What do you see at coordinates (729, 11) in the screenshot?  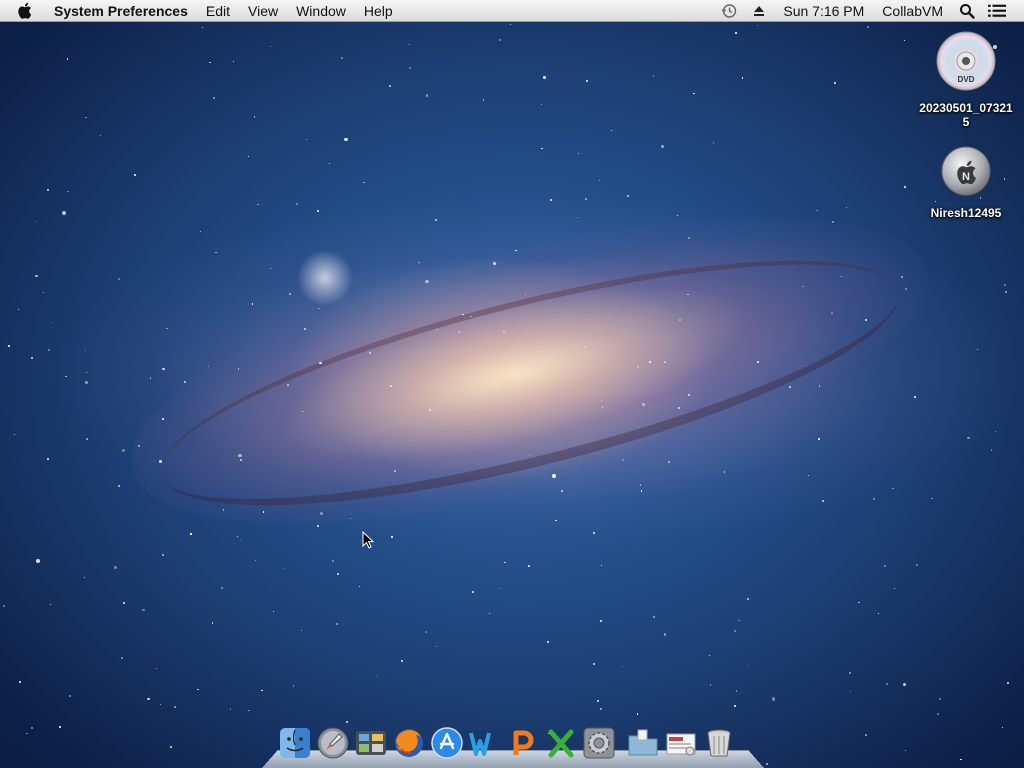 I see `time-machine-icon` at bounding box center [729, 11].